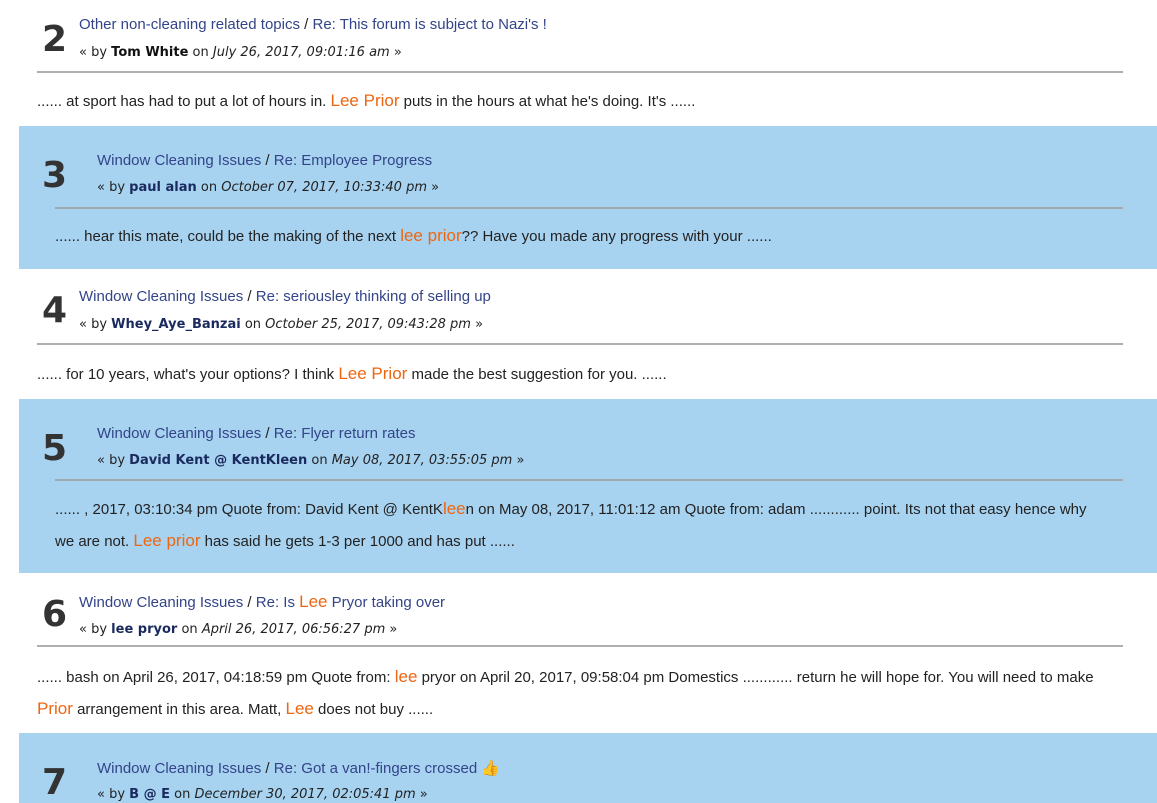  What do you see at coordinates (55, 614) in the screenshot?
I see `result-number: 6` at bounding box center [55, 614].